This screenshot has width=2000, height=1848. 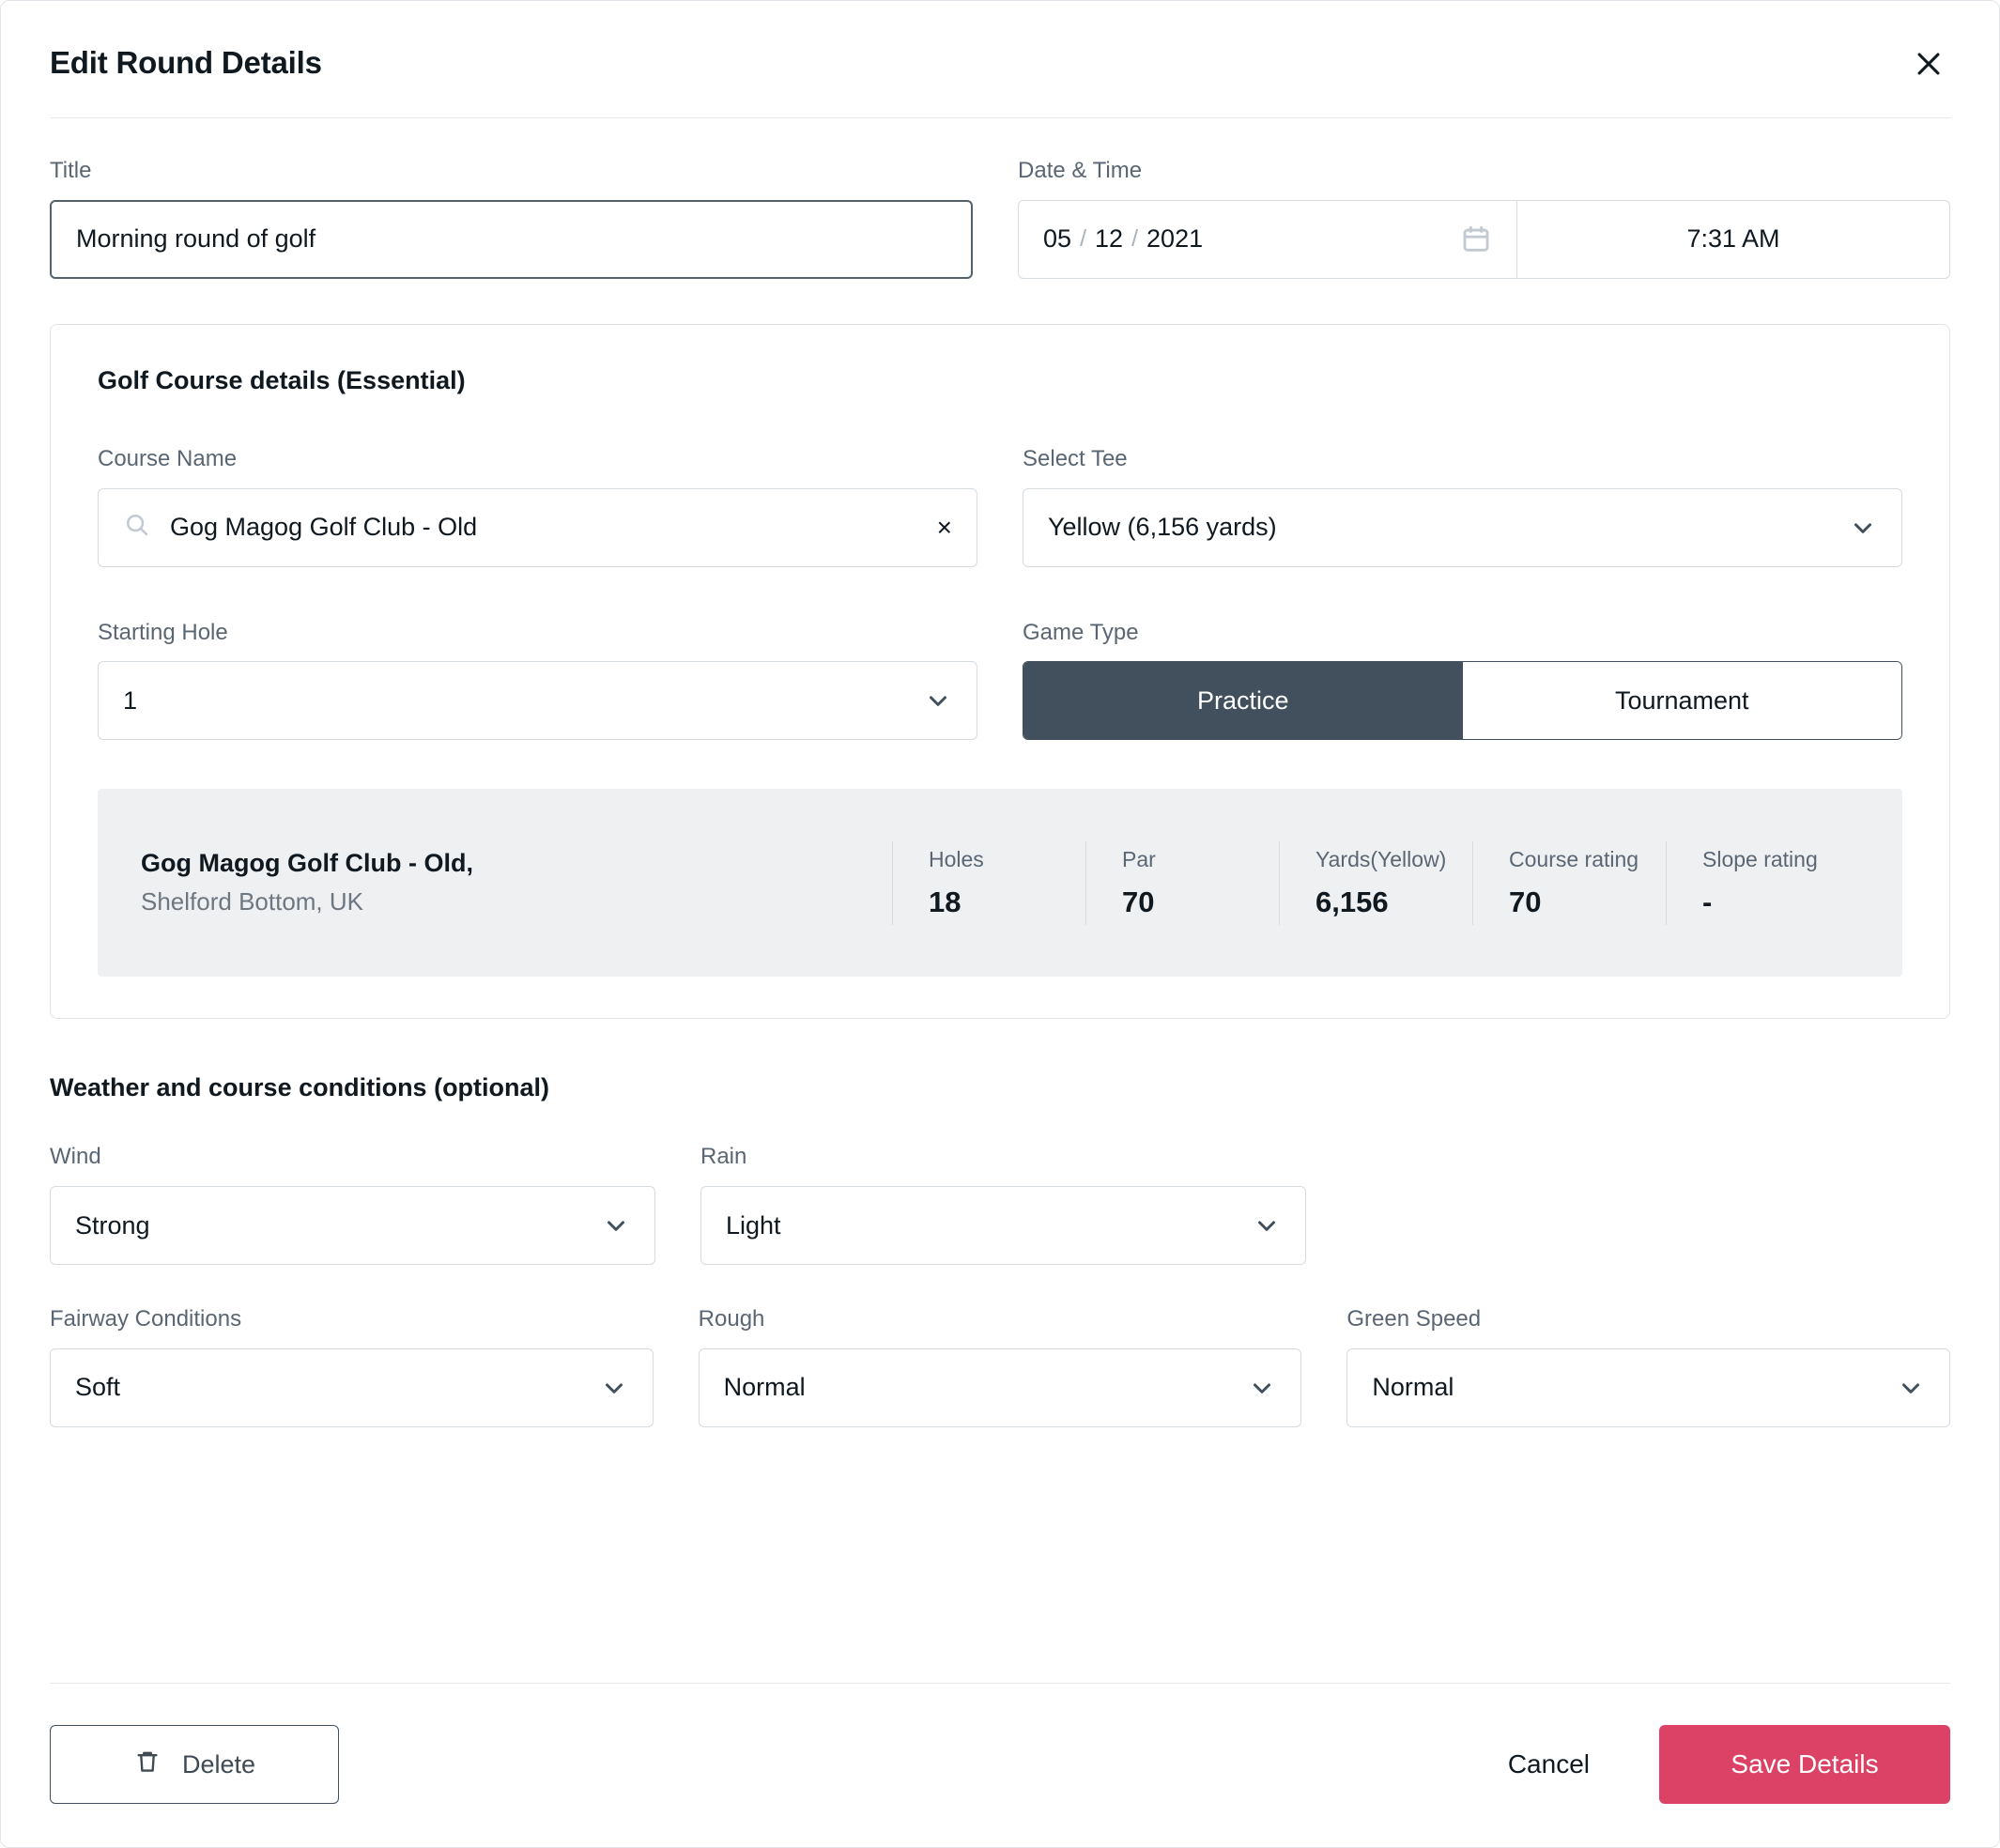 I want to click on delete-button-label: Delete, so click(x=218, y=1764).